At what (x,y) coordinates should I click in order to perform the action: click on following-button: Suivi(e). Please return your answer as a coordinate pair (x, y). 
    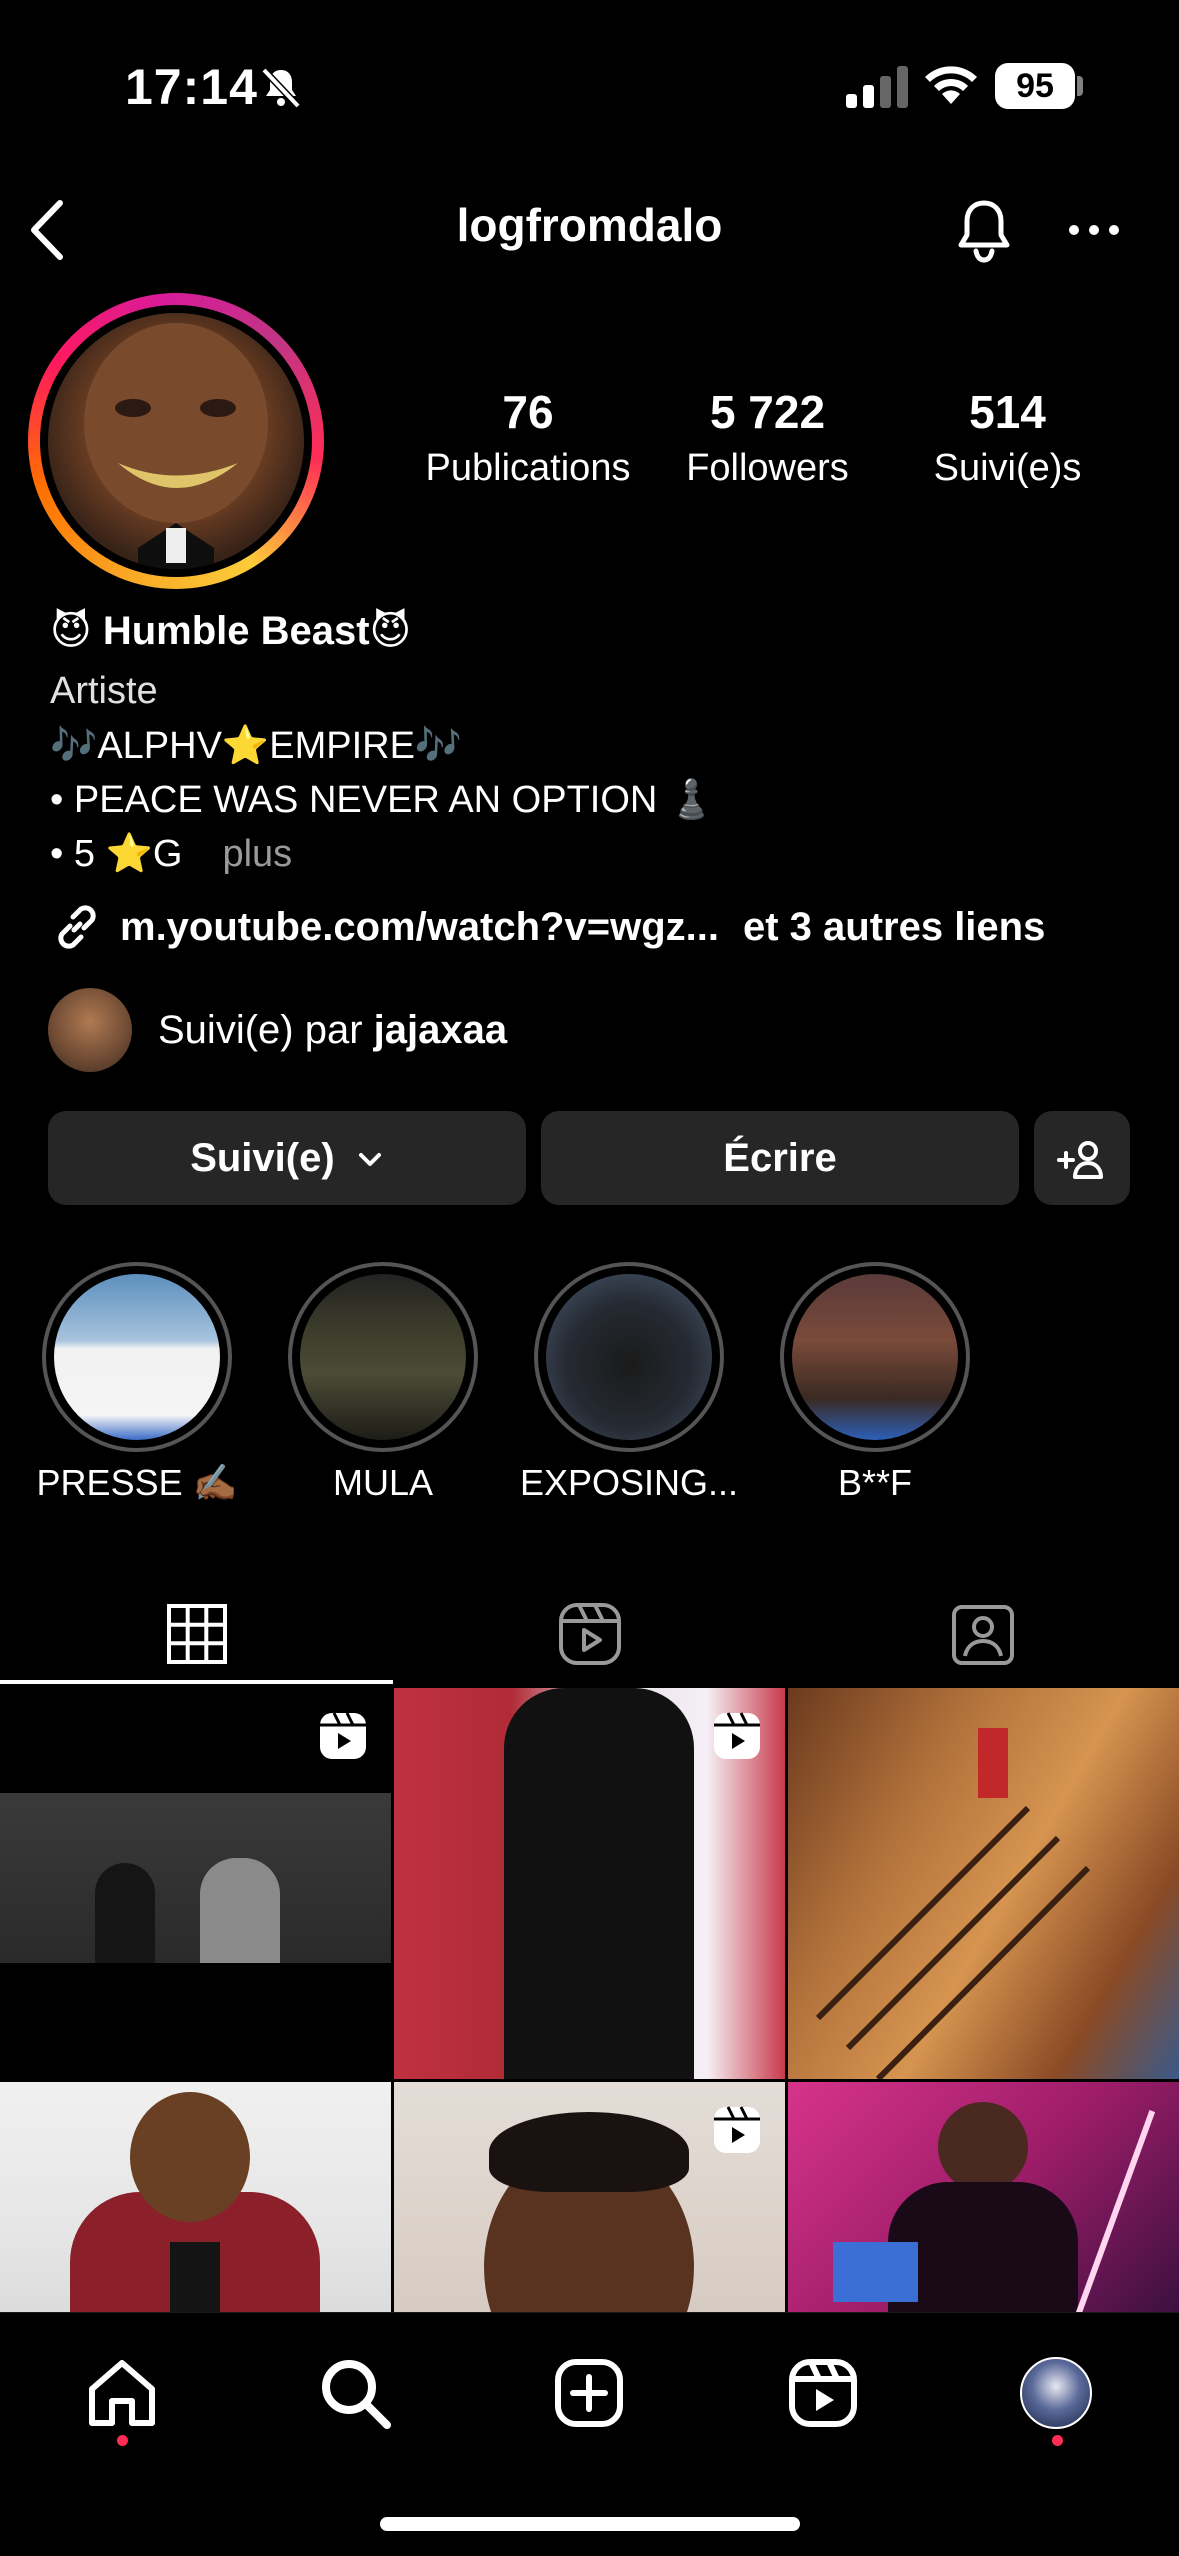
    Looking at the image, I should click on (287, 1158).